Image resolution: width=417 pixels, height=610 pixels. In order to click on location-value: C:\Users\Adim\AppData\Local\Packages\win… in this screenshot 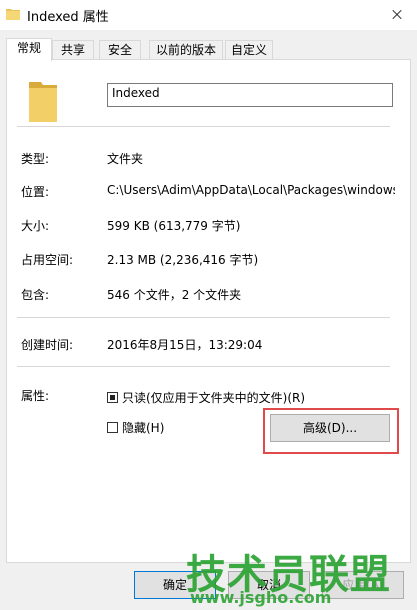, I will do `click(251, 190)`.